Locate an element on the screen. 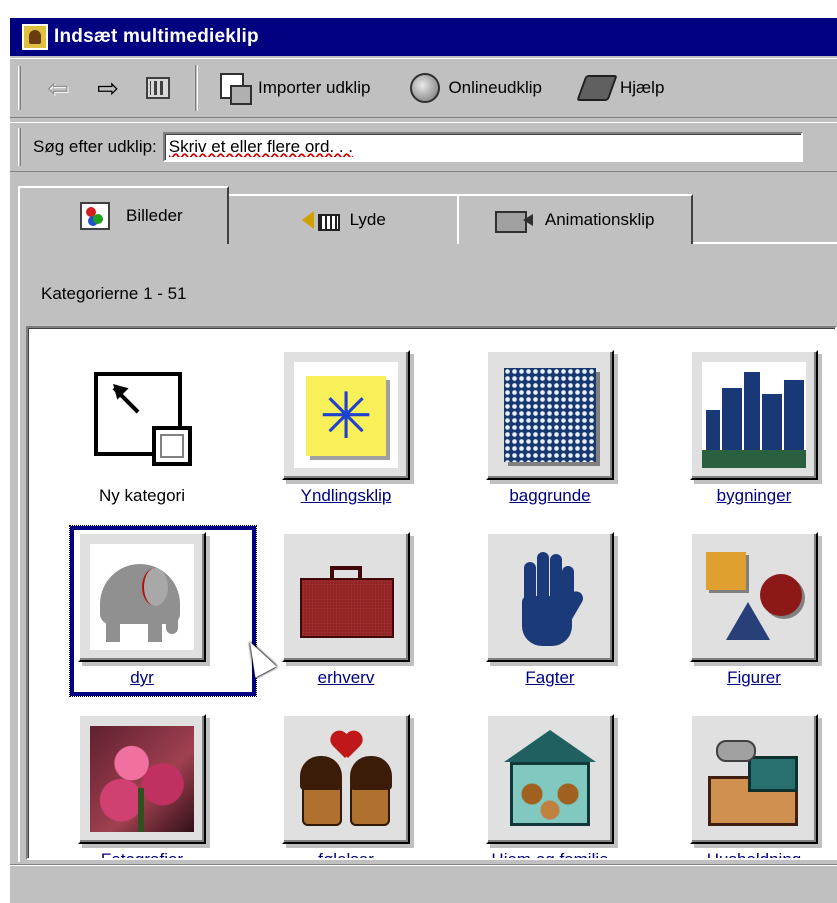 The image size is (837, 903). import-clips-button: Importer udklip is located at coordinates (294, 88).